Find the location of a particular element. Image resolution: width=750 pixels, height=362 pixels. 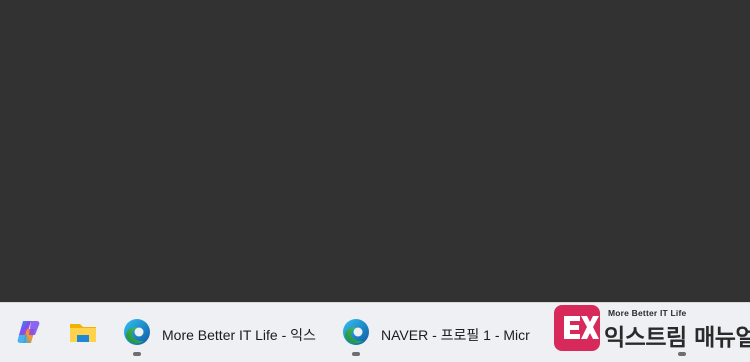

taskbar-window-title: NAVER - 프로필 1 - Micr is located at coordinates (455, 335).